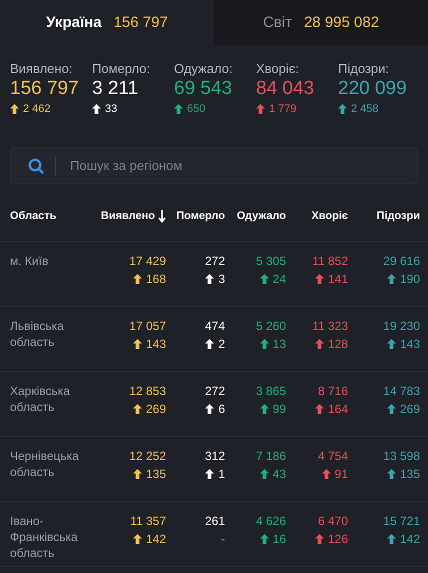 This screenshot has width=428, height=573. What do you see at coordinates (401, 521) in the screenshot?
I see `table-cell: 15 721` at bounding box center [401, 521].